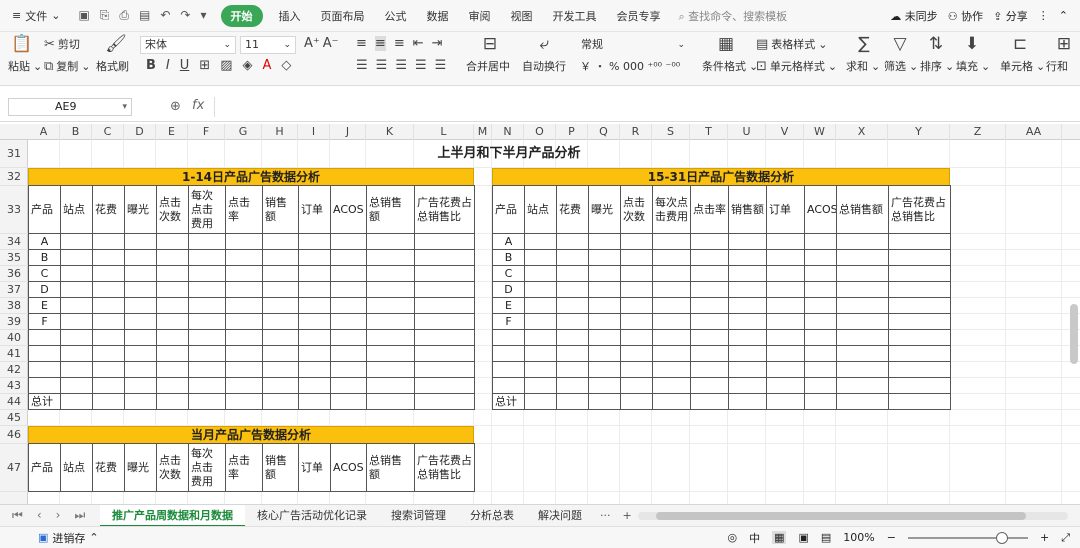  Describe the element at coordinates (144, 15) in the screenshot. I see `print-preview-icon: ▤` at that location.